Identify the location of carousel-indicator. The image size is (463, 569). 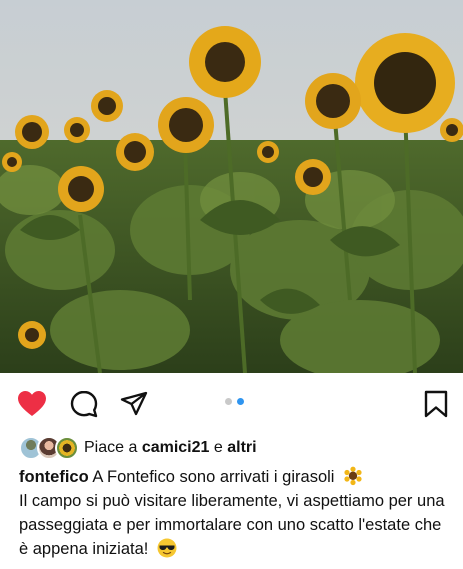
(234, 401).